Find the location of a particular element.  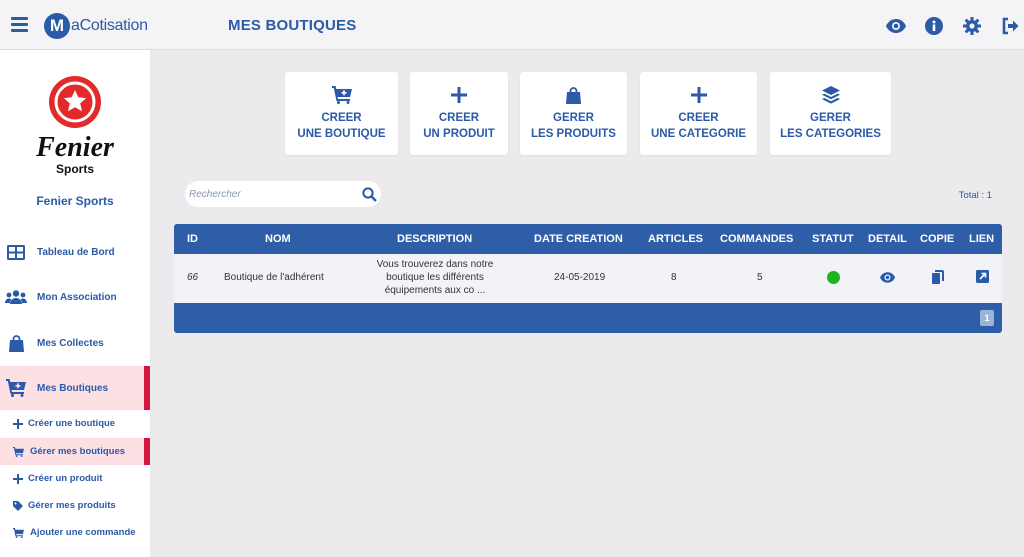

copy-icon is located at coordinates (938, 278).